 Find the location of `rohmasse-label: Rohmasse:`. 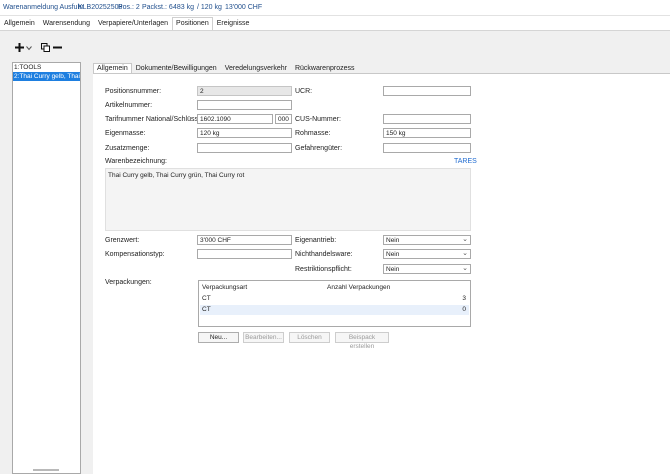

rohmasse-label: Rohmasse: is located at coordinates (313, 133).